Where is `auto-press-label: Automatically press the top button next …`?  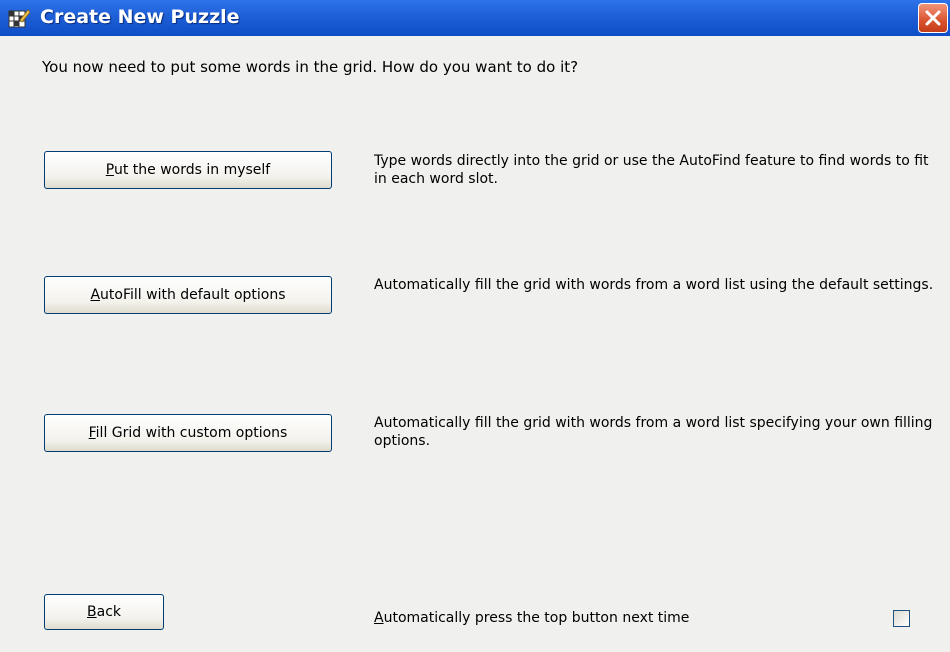 auto-press-label: Automatically press the top button next … is located at coordinates (531, 618).